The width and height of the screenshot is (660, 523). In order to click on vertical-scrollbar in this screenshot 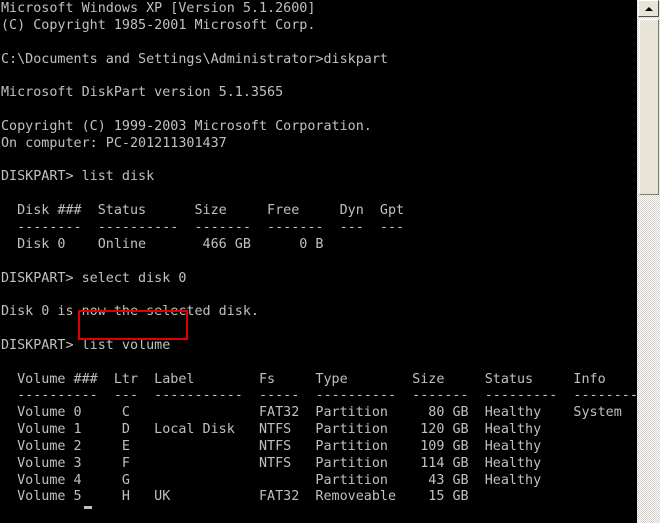, I will do `click(648, 261)`.